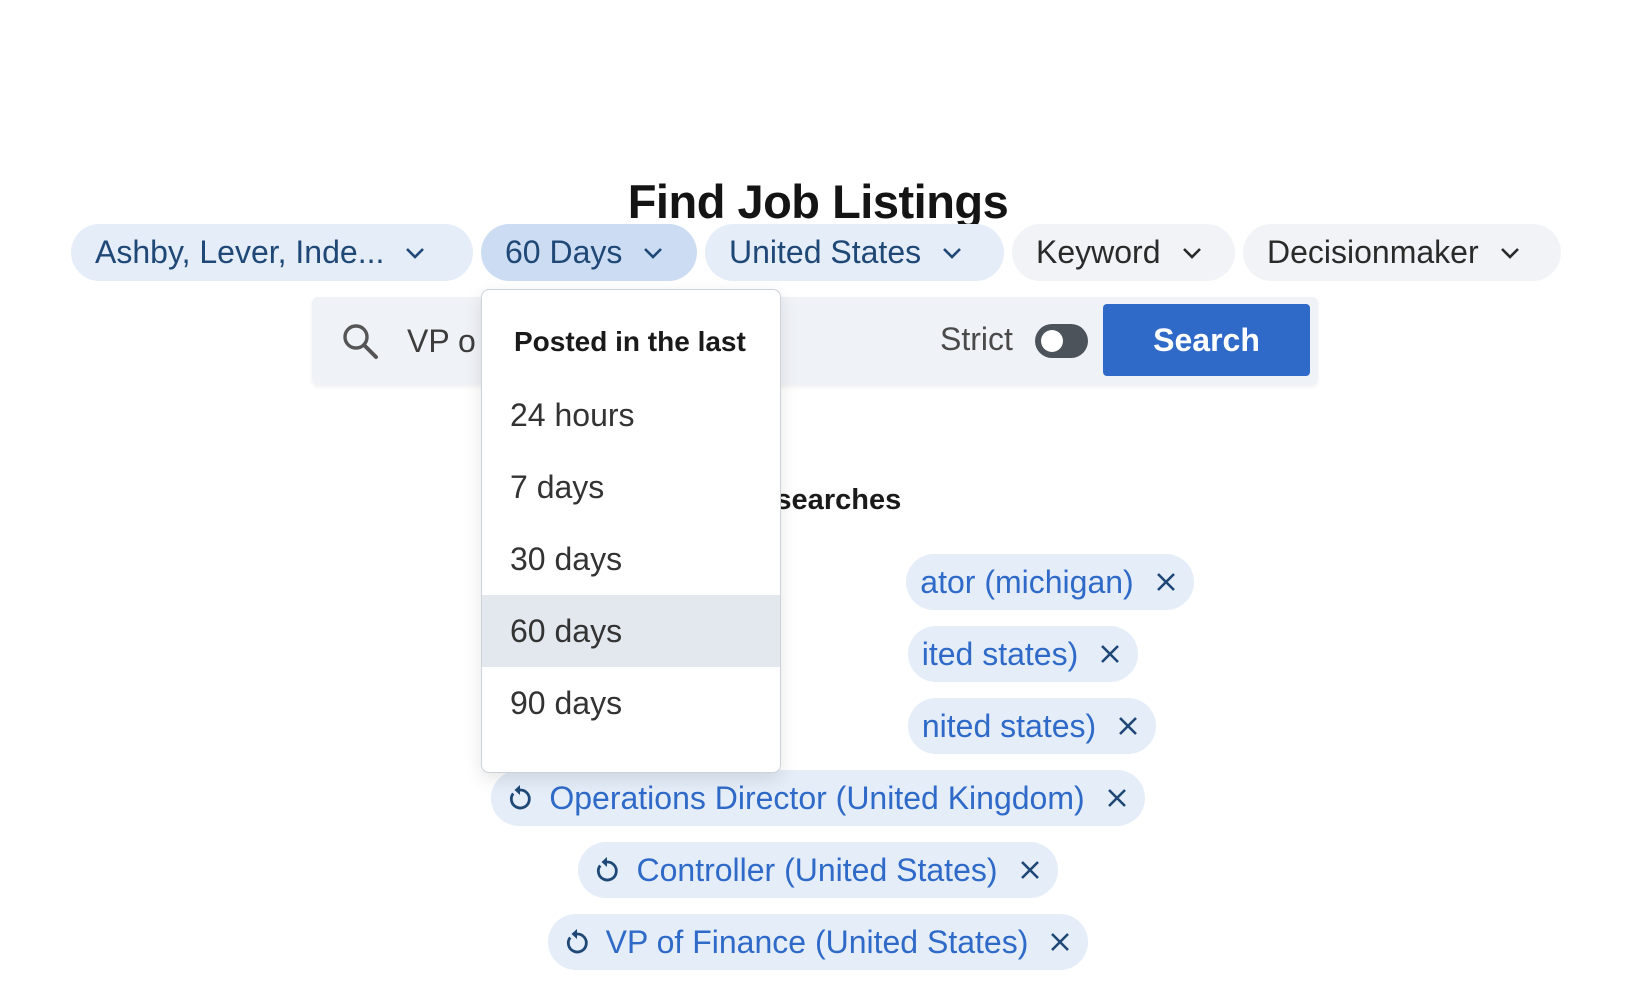 The image size is (1636, 986). Describe the element at coordinates (630, 341) in the screenshot. I see `dropdown-header: Posted in the last` at that location.